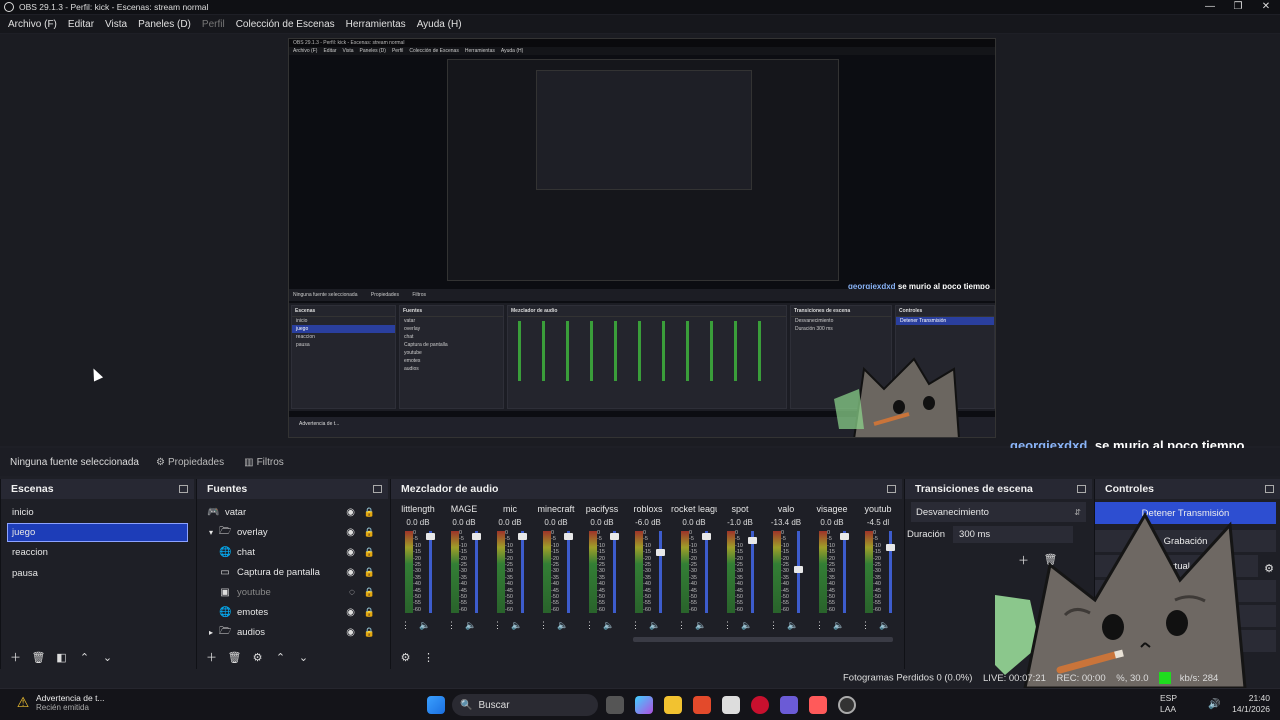  I want to click on properties-button: ⚙ Propiedades, so click(190, 462).